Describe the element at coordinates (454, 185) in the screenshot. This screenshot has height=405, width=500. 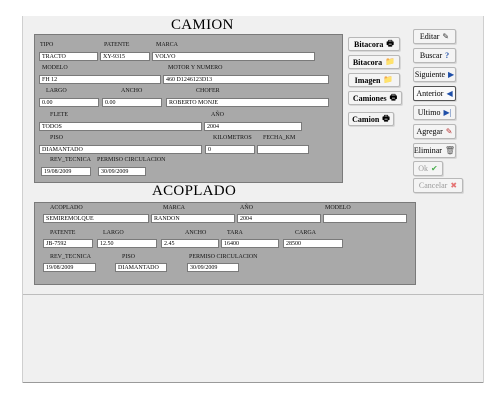
I see `x-icon: ✖` at that location.